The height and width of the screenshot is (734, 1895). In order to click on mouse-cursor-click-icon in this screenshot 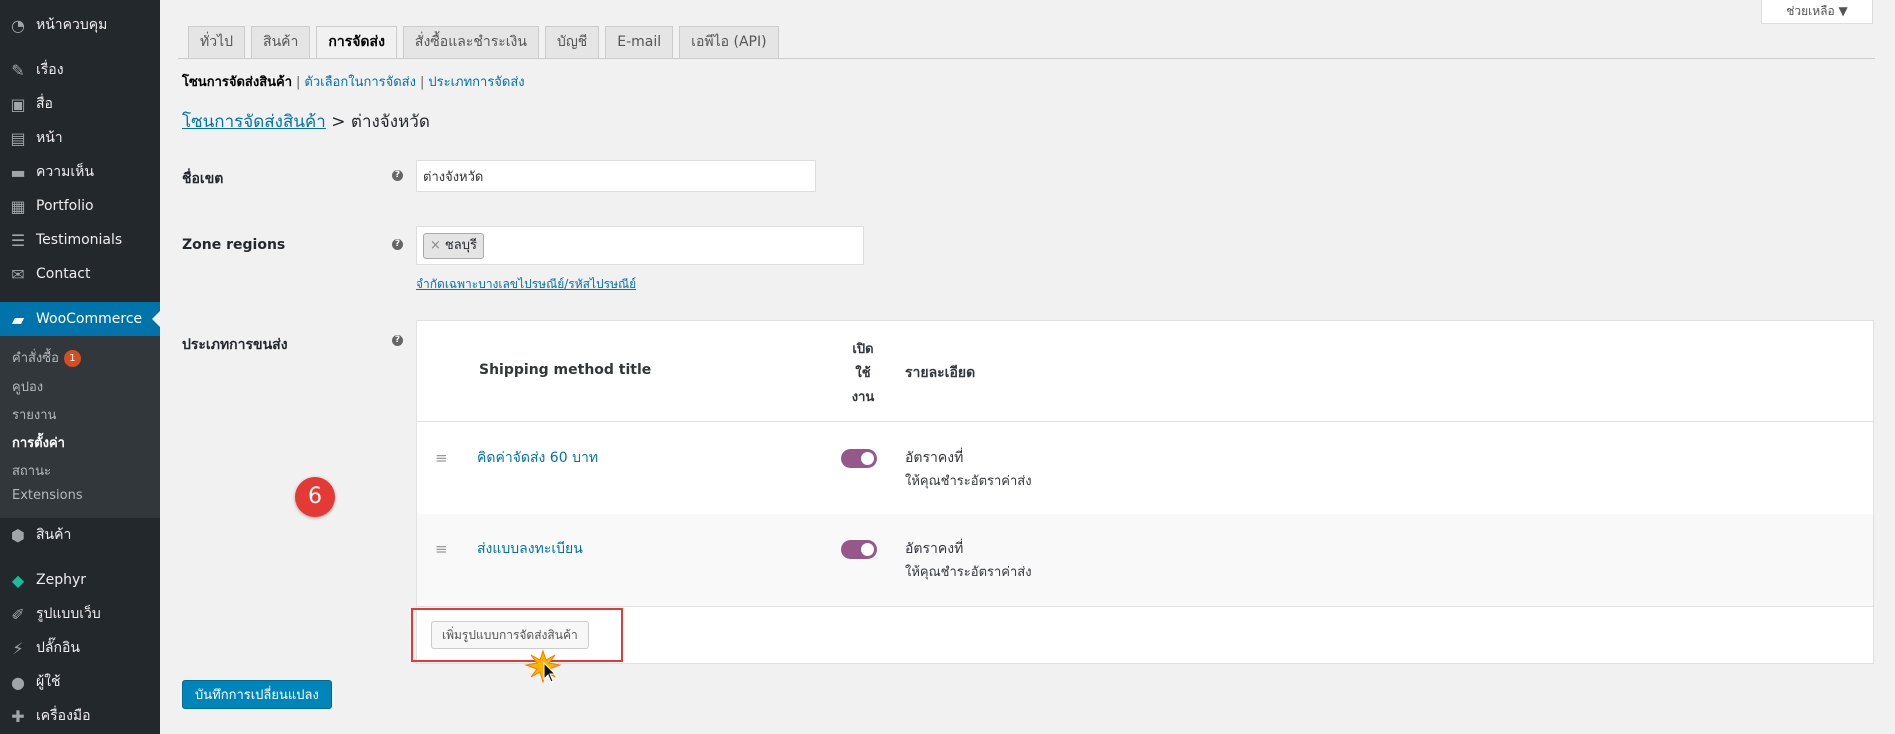, I will do `click(543, 666)`.